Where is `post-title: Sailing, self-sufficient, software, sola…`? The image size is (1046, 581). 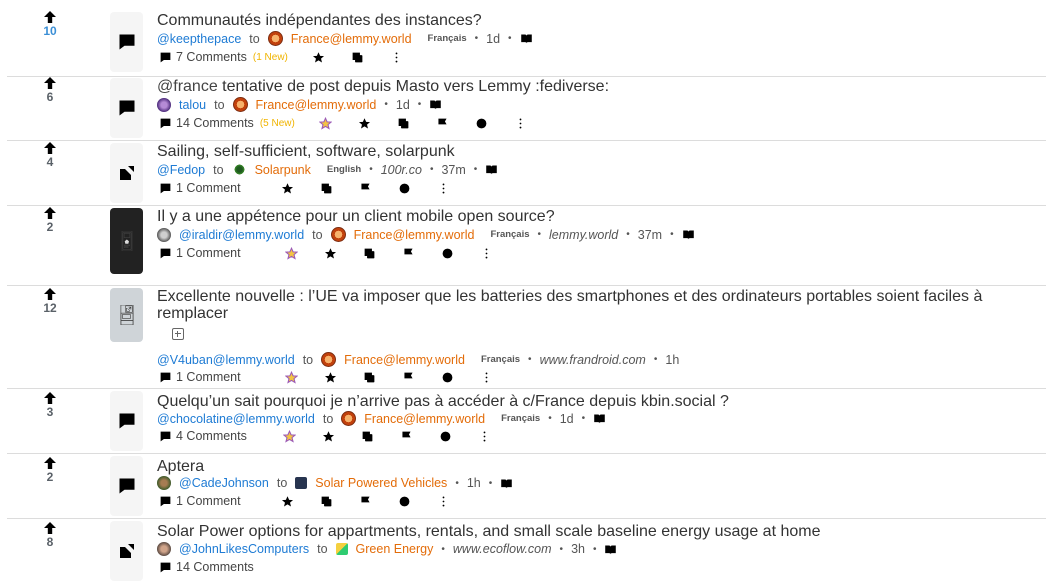
post-title: Sailing, self-sufficient, software, sola… is located at coordinates (306, 151).